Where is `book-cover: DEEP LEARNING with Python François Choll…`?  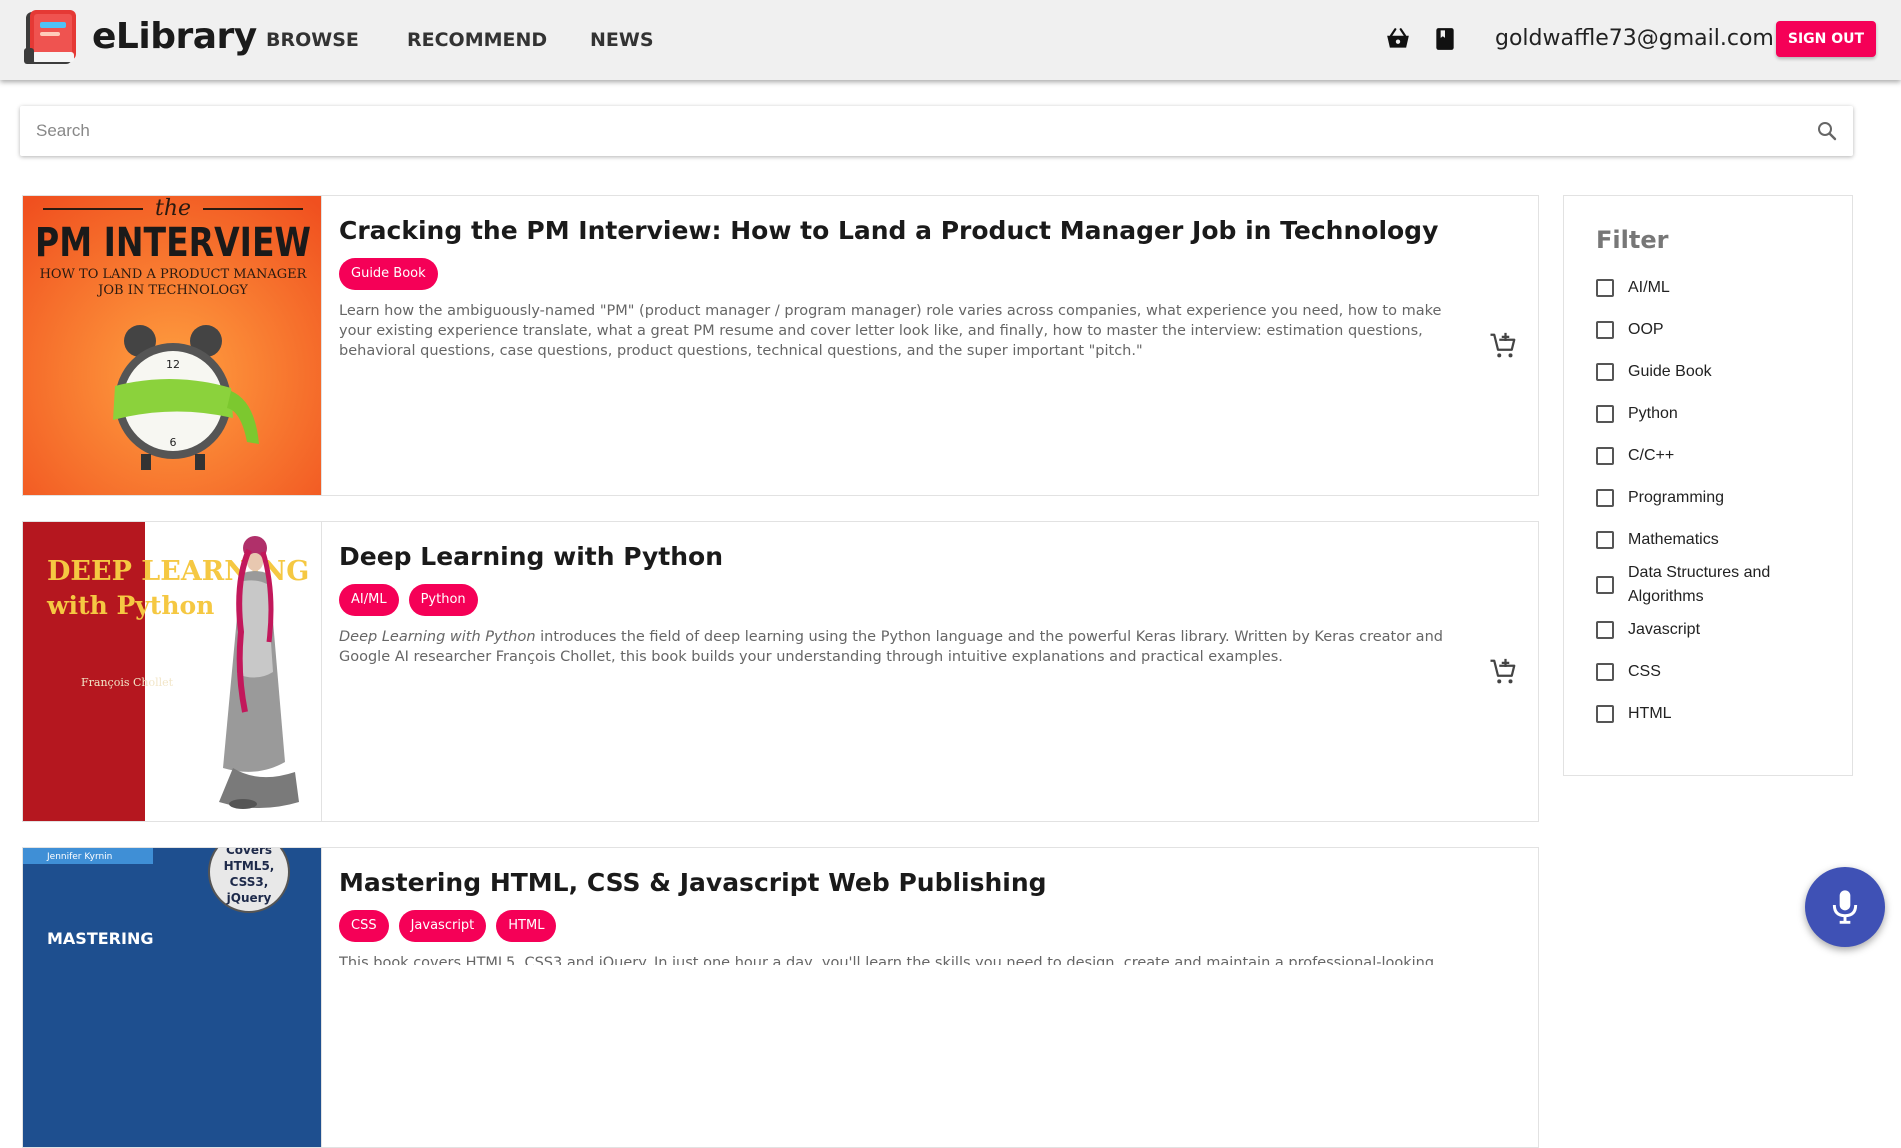
book-cover: DEEP LEARNING with Python François Choll… is located at coordinates (172, 671).